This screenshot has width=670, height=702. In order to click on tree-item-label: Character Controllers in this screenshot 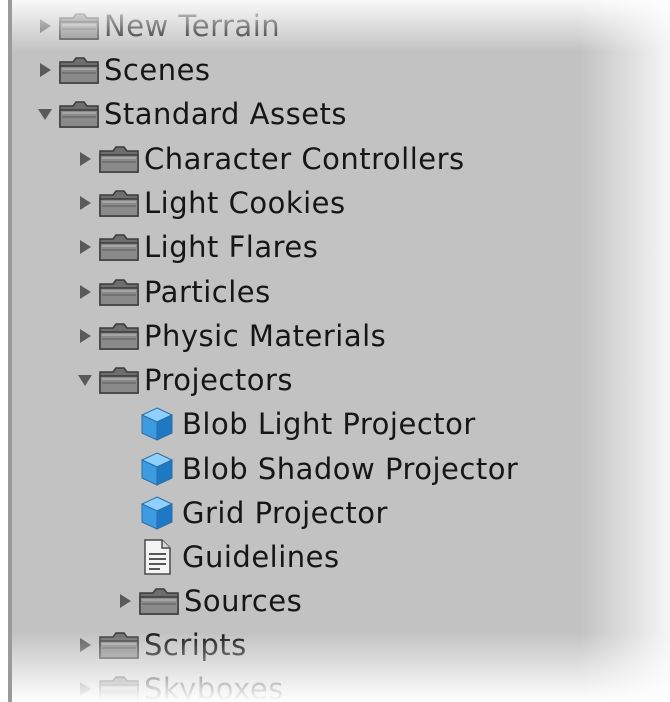, I will do `click(304, 159)`.